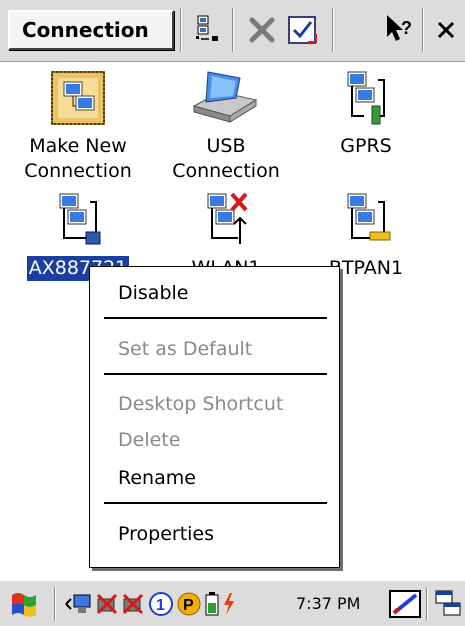 The image size is (465, 626). I want to click on menu-item-set-as-default: Set as Default, so click(185, 349).